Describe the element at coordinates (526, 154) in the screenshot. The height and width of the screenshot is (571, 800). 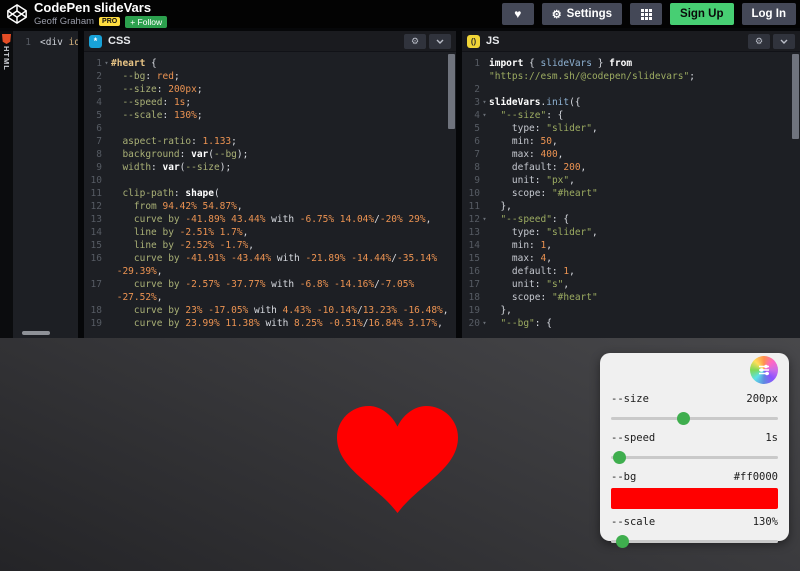
I see `code-text: max: 400,` at that location.